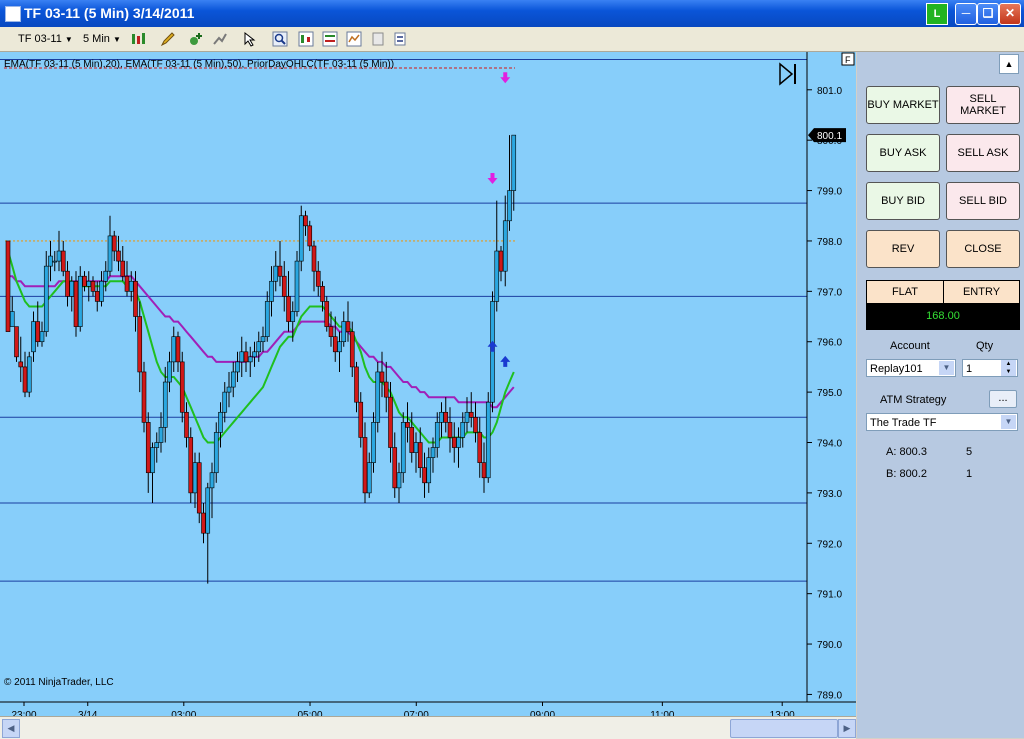 The image size is (1024, 739). Describe the element at coordinates (829, 544) in the screenshot. I see `price-tick-label: 792.0` at that location.